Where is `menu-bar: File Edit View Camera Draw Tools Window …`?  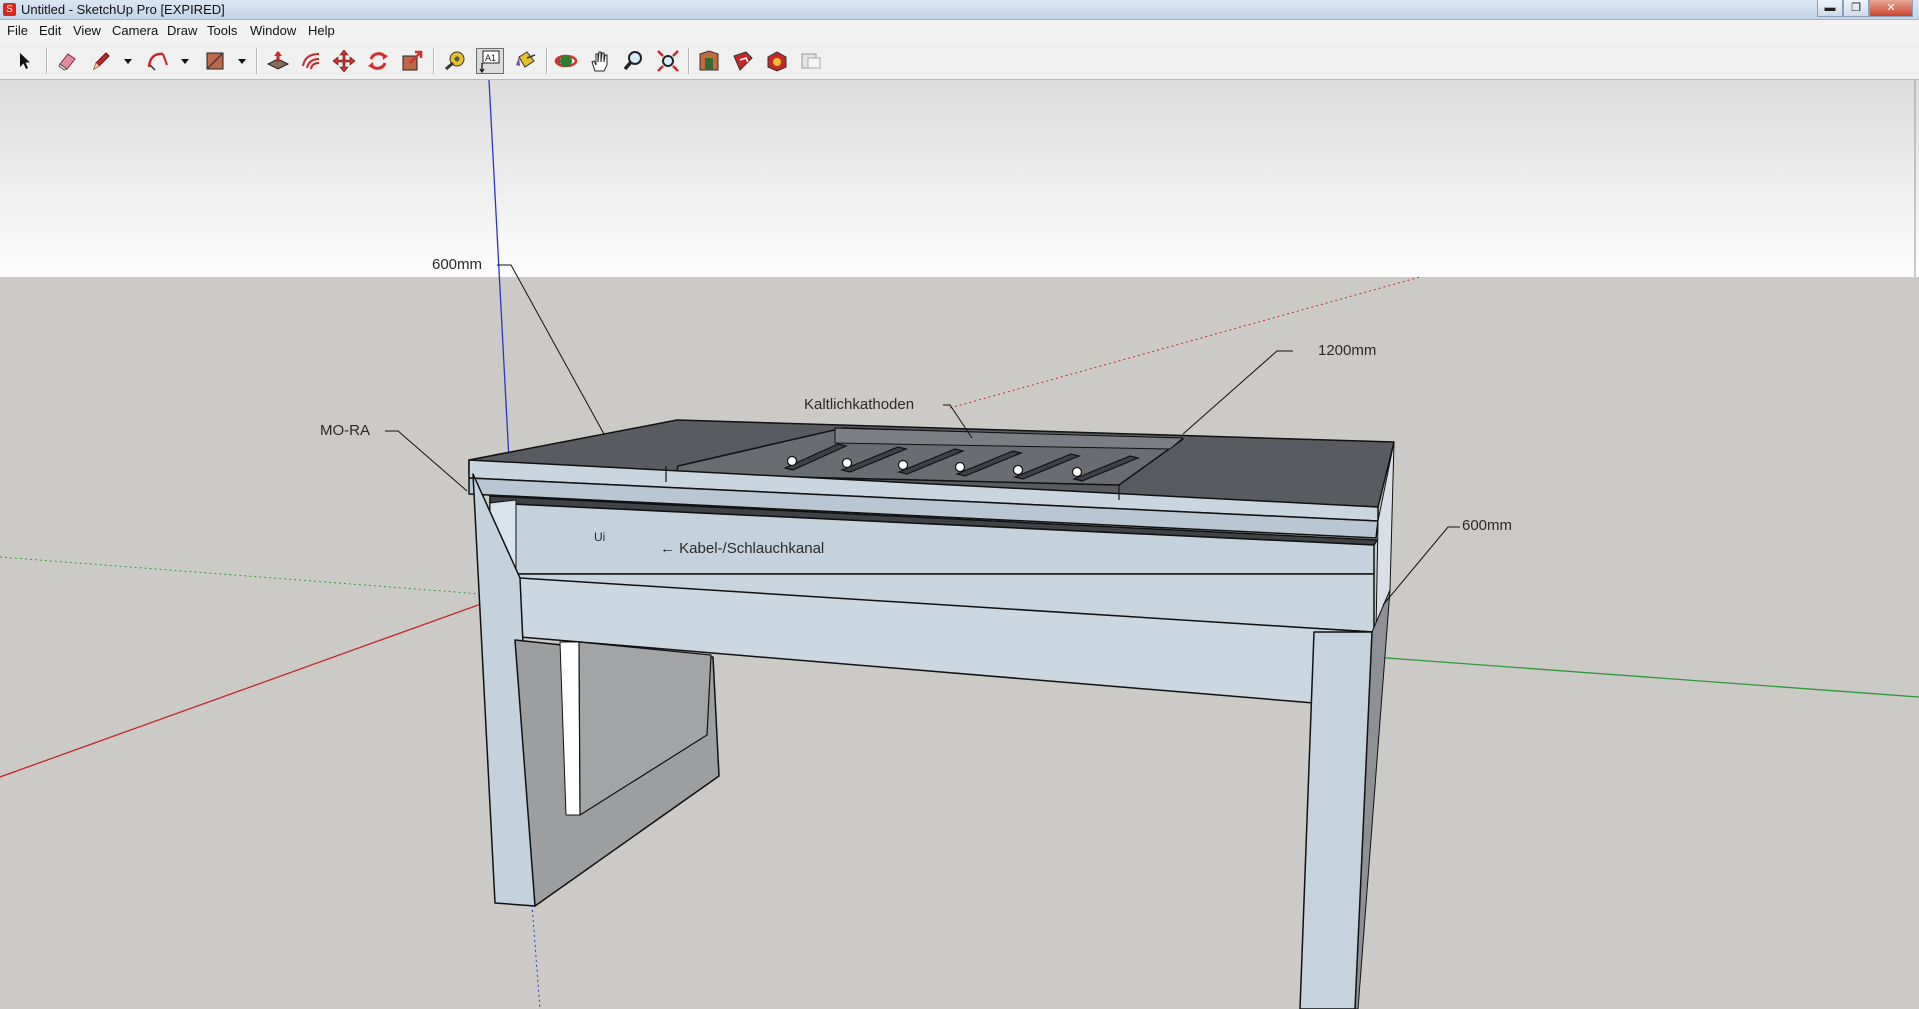 menu-bar: File Edit View Camera Draw Tools Window … is located at coordinates (959, 31).